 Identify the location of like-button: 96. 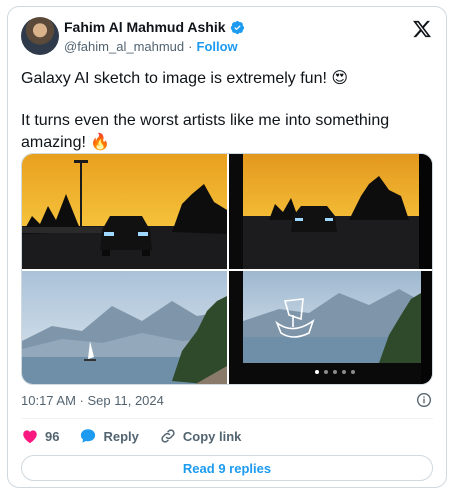
(40, 436).